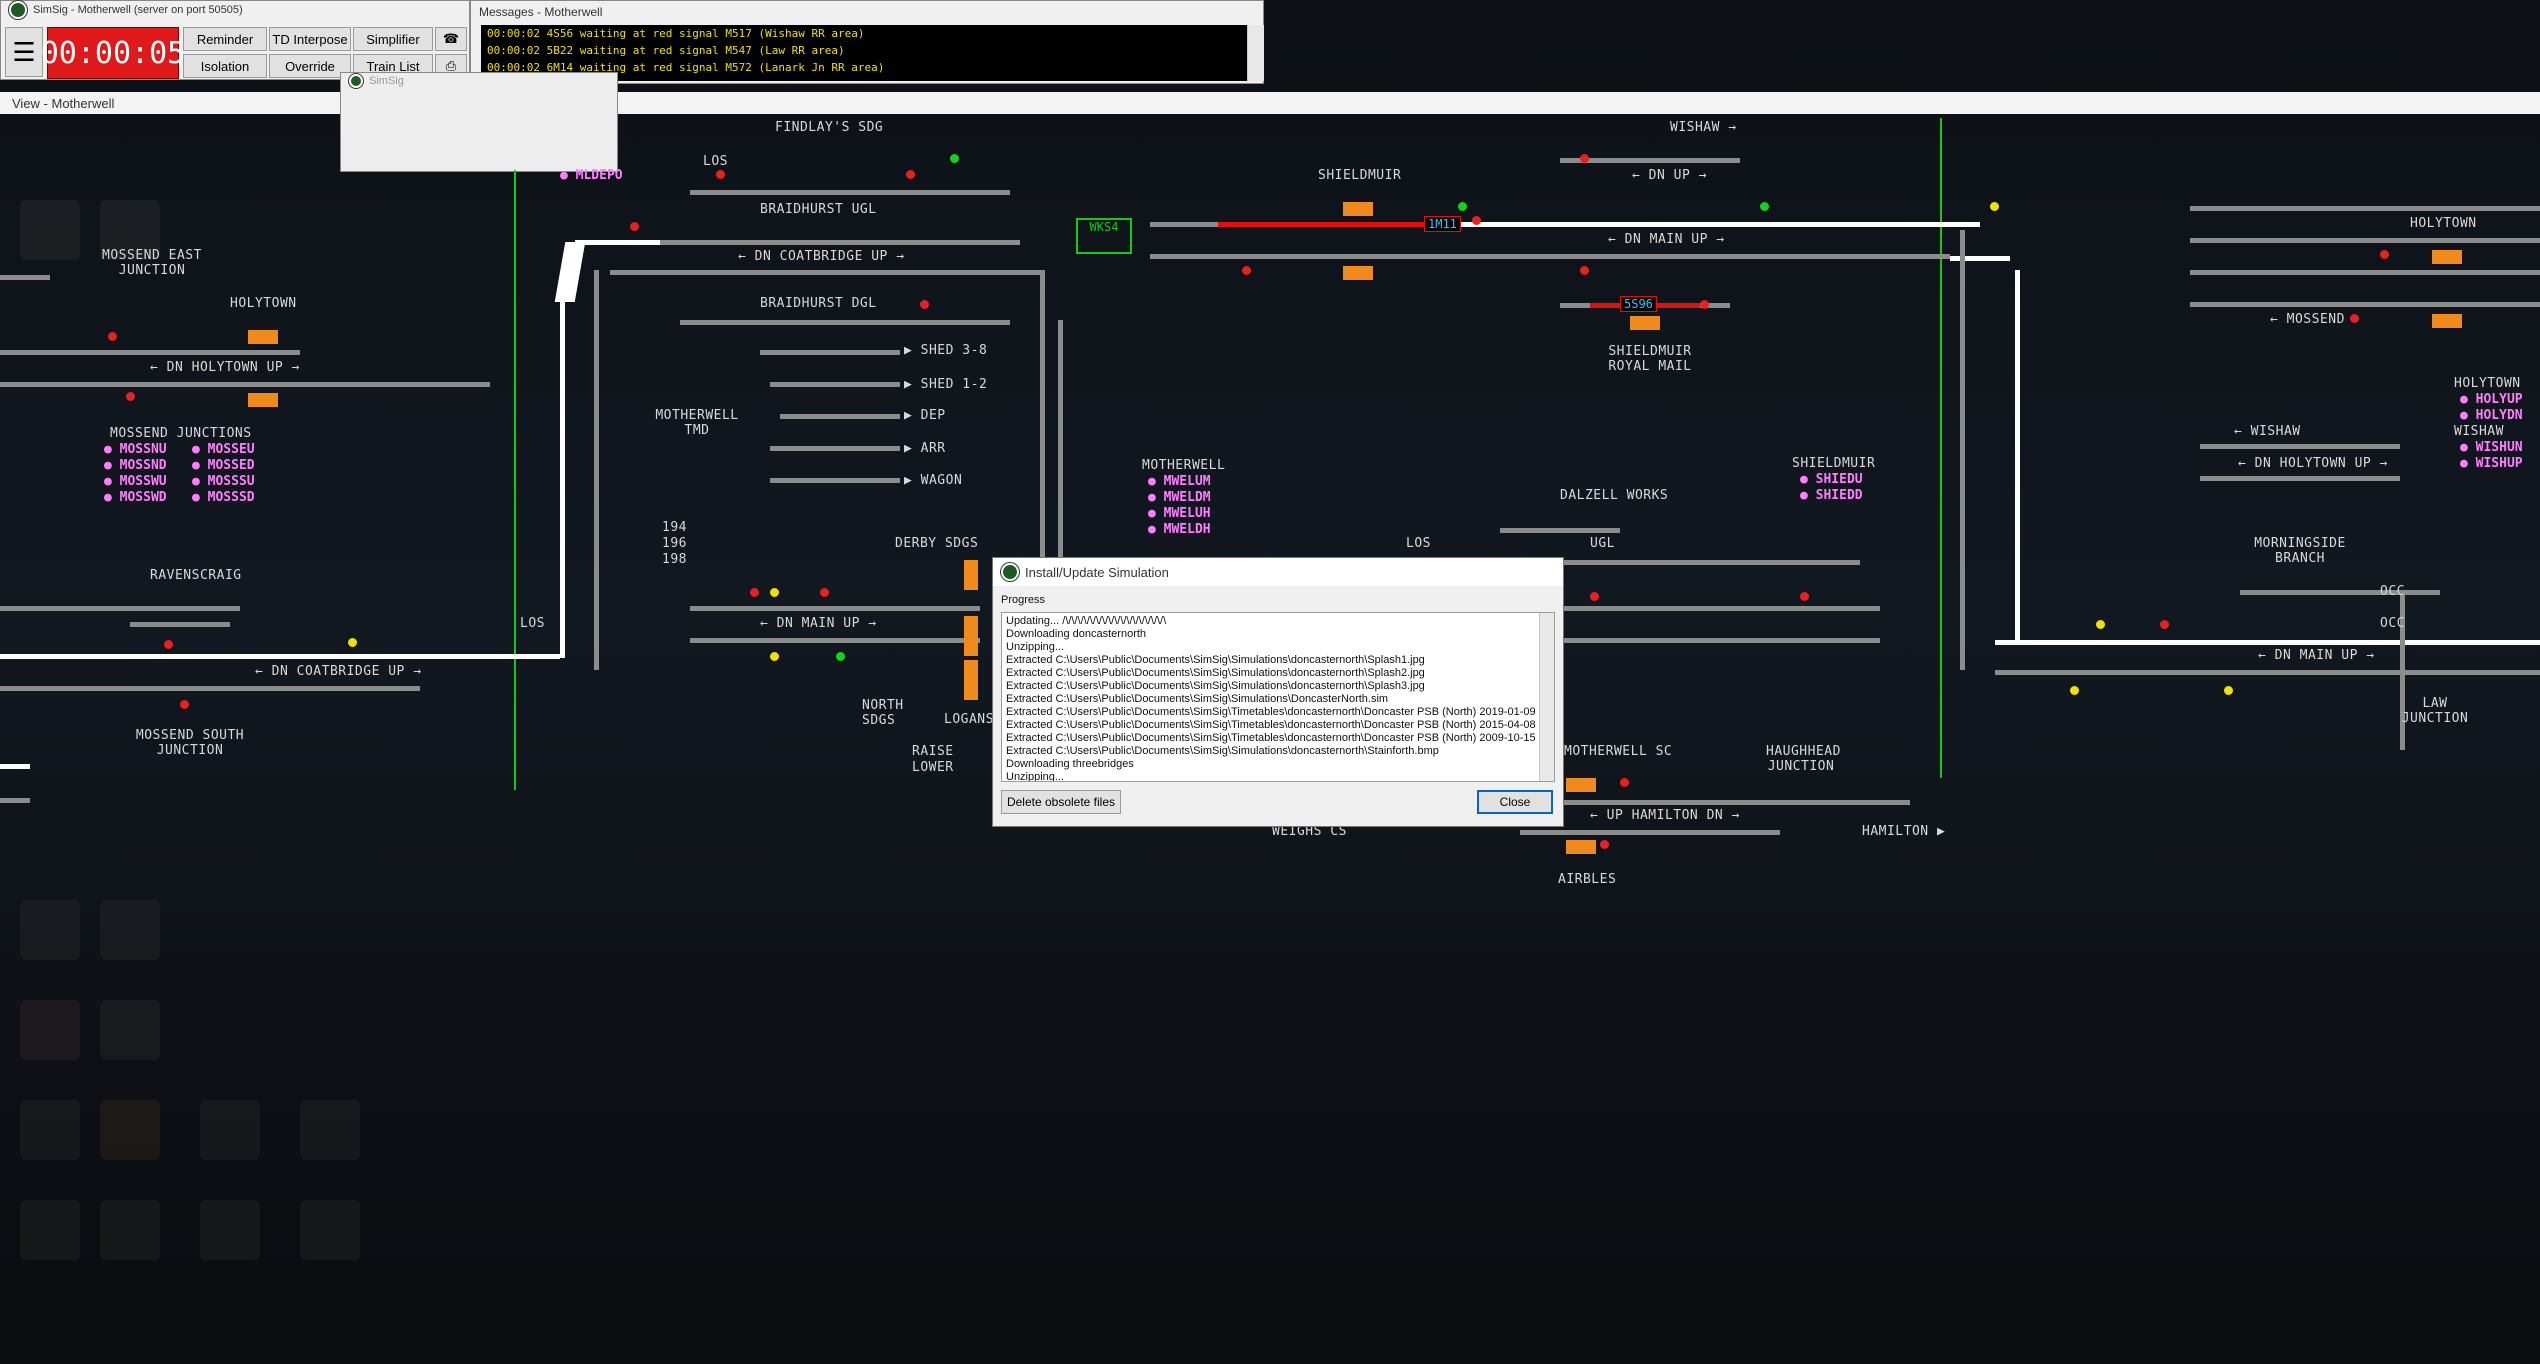  Describe the element at coordinates (223, 482) in the screenshot. I see `route-code: ● MOSSSU` at that location.